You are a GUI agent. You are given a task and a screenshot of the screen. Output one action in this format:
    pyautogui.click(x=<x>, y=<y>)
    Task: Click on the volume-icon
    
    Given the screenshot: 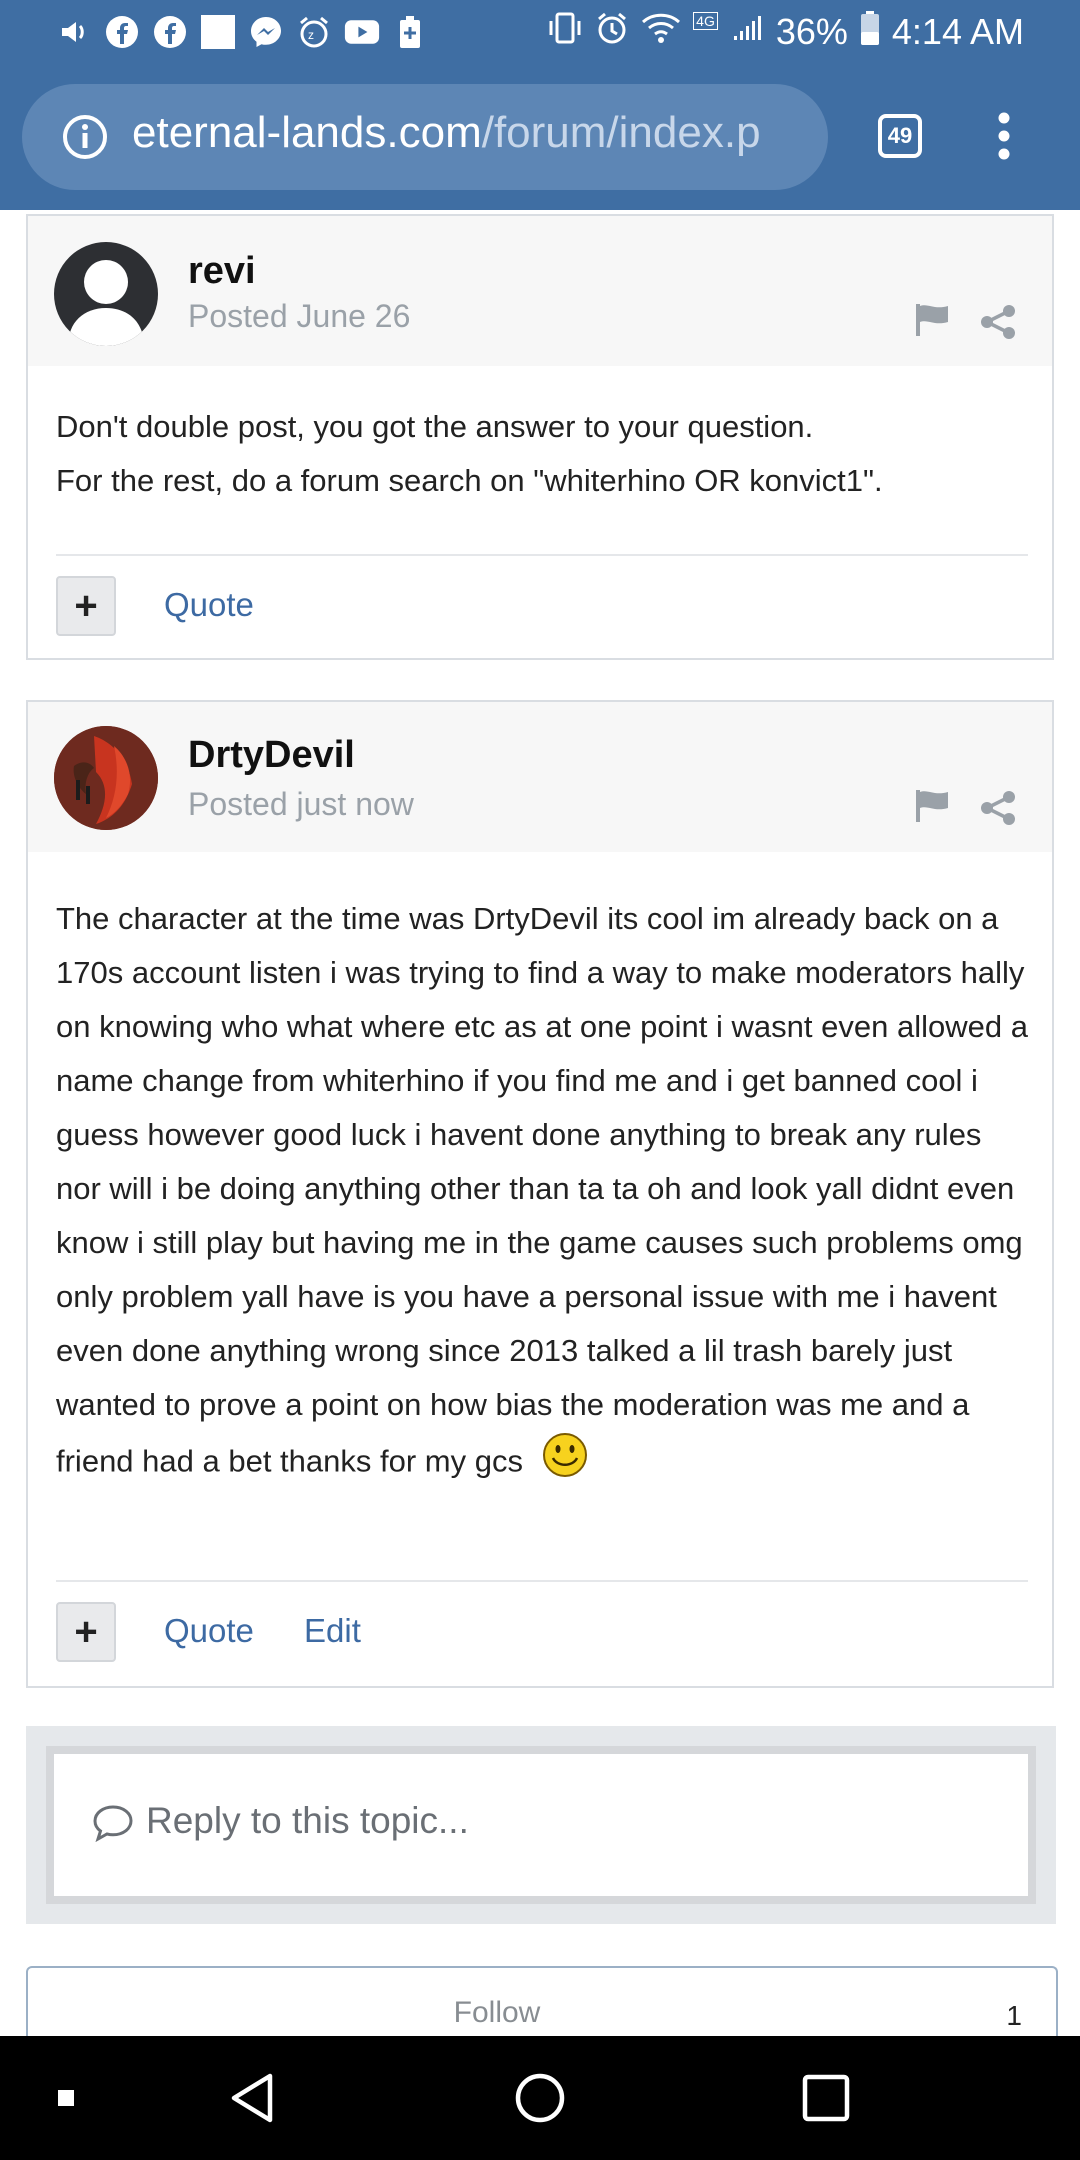 What is the action you would take?
    pyautogui.click(x=74, y=32)
    